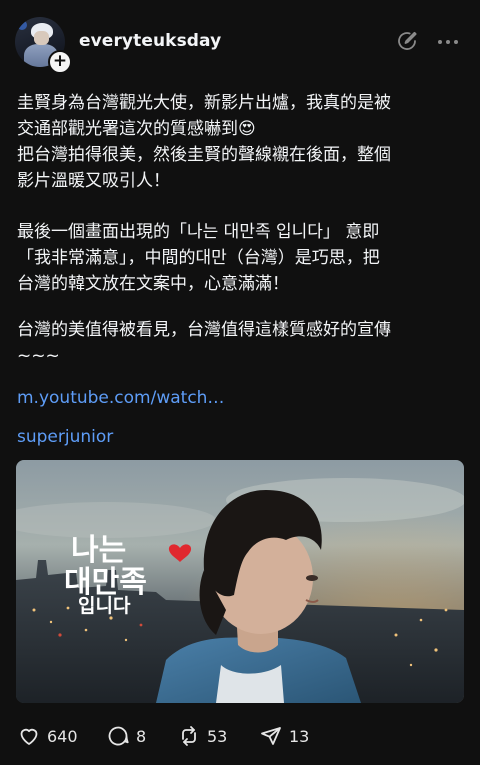  I want to click on heart-icon, so click(29, 736).